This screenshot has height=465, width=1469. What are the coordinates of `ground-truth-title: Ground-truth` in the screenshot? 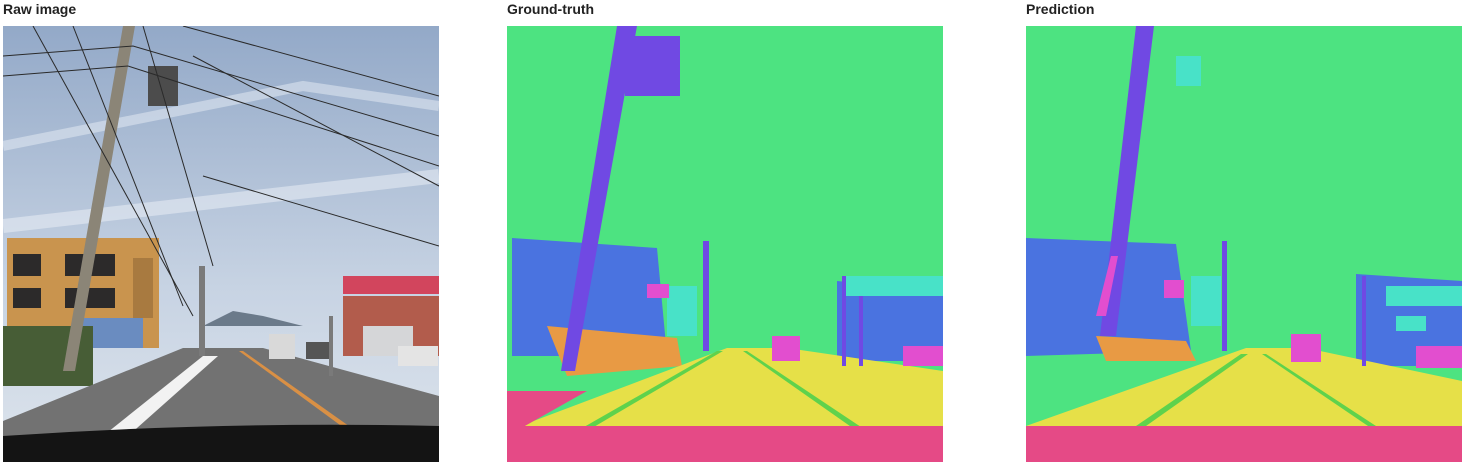 It's located at (551, 9).